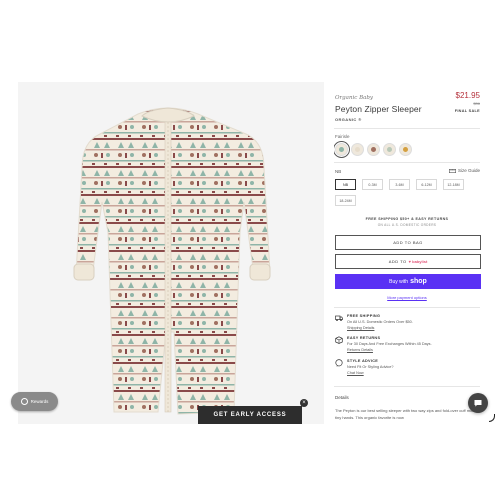 The width and height of the screenshot is (500, 500). What do you see at coordinates (452, 170) in the screenshot?
I see `ruler-icon` at bounding box center [452, 170].